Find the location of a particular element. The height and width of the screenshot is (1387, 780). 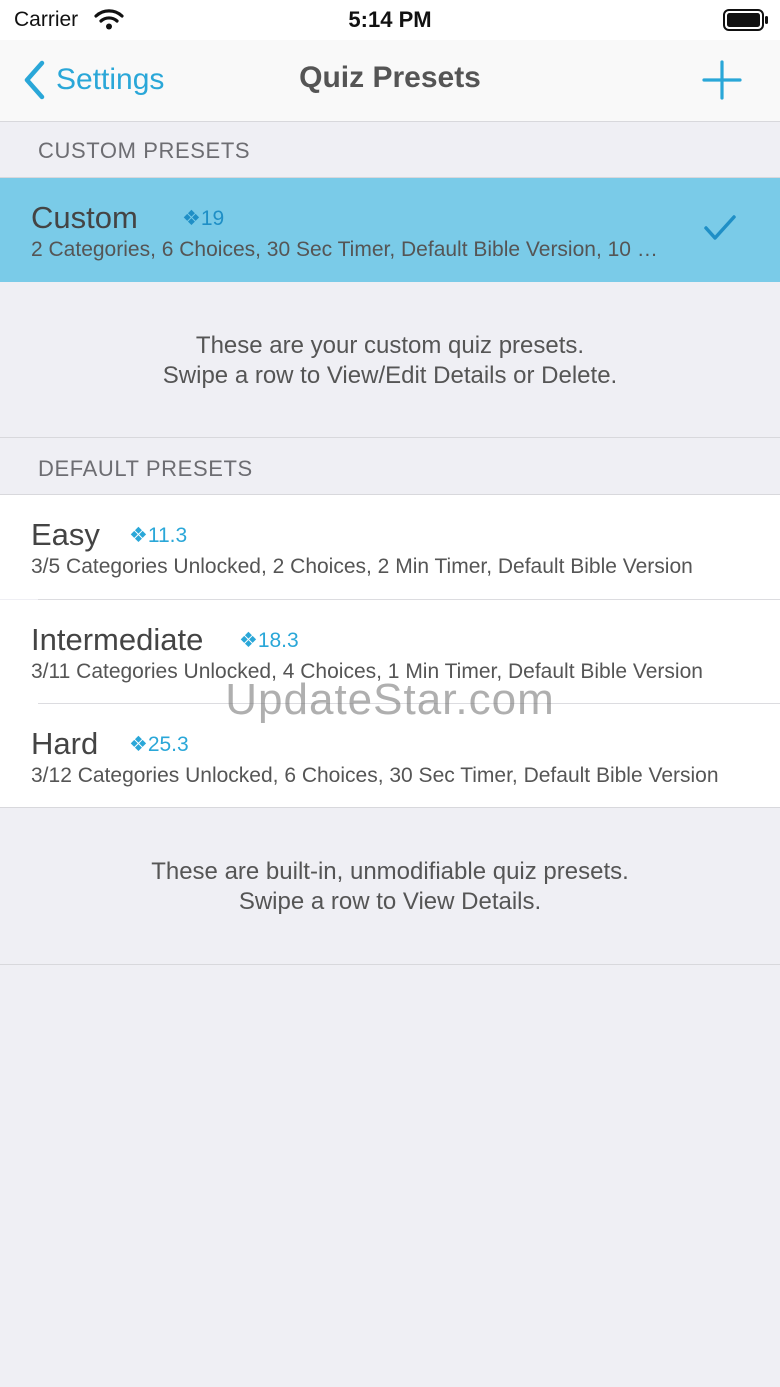

watermark: UpdateStar.com is located at coordinates (390, 699).